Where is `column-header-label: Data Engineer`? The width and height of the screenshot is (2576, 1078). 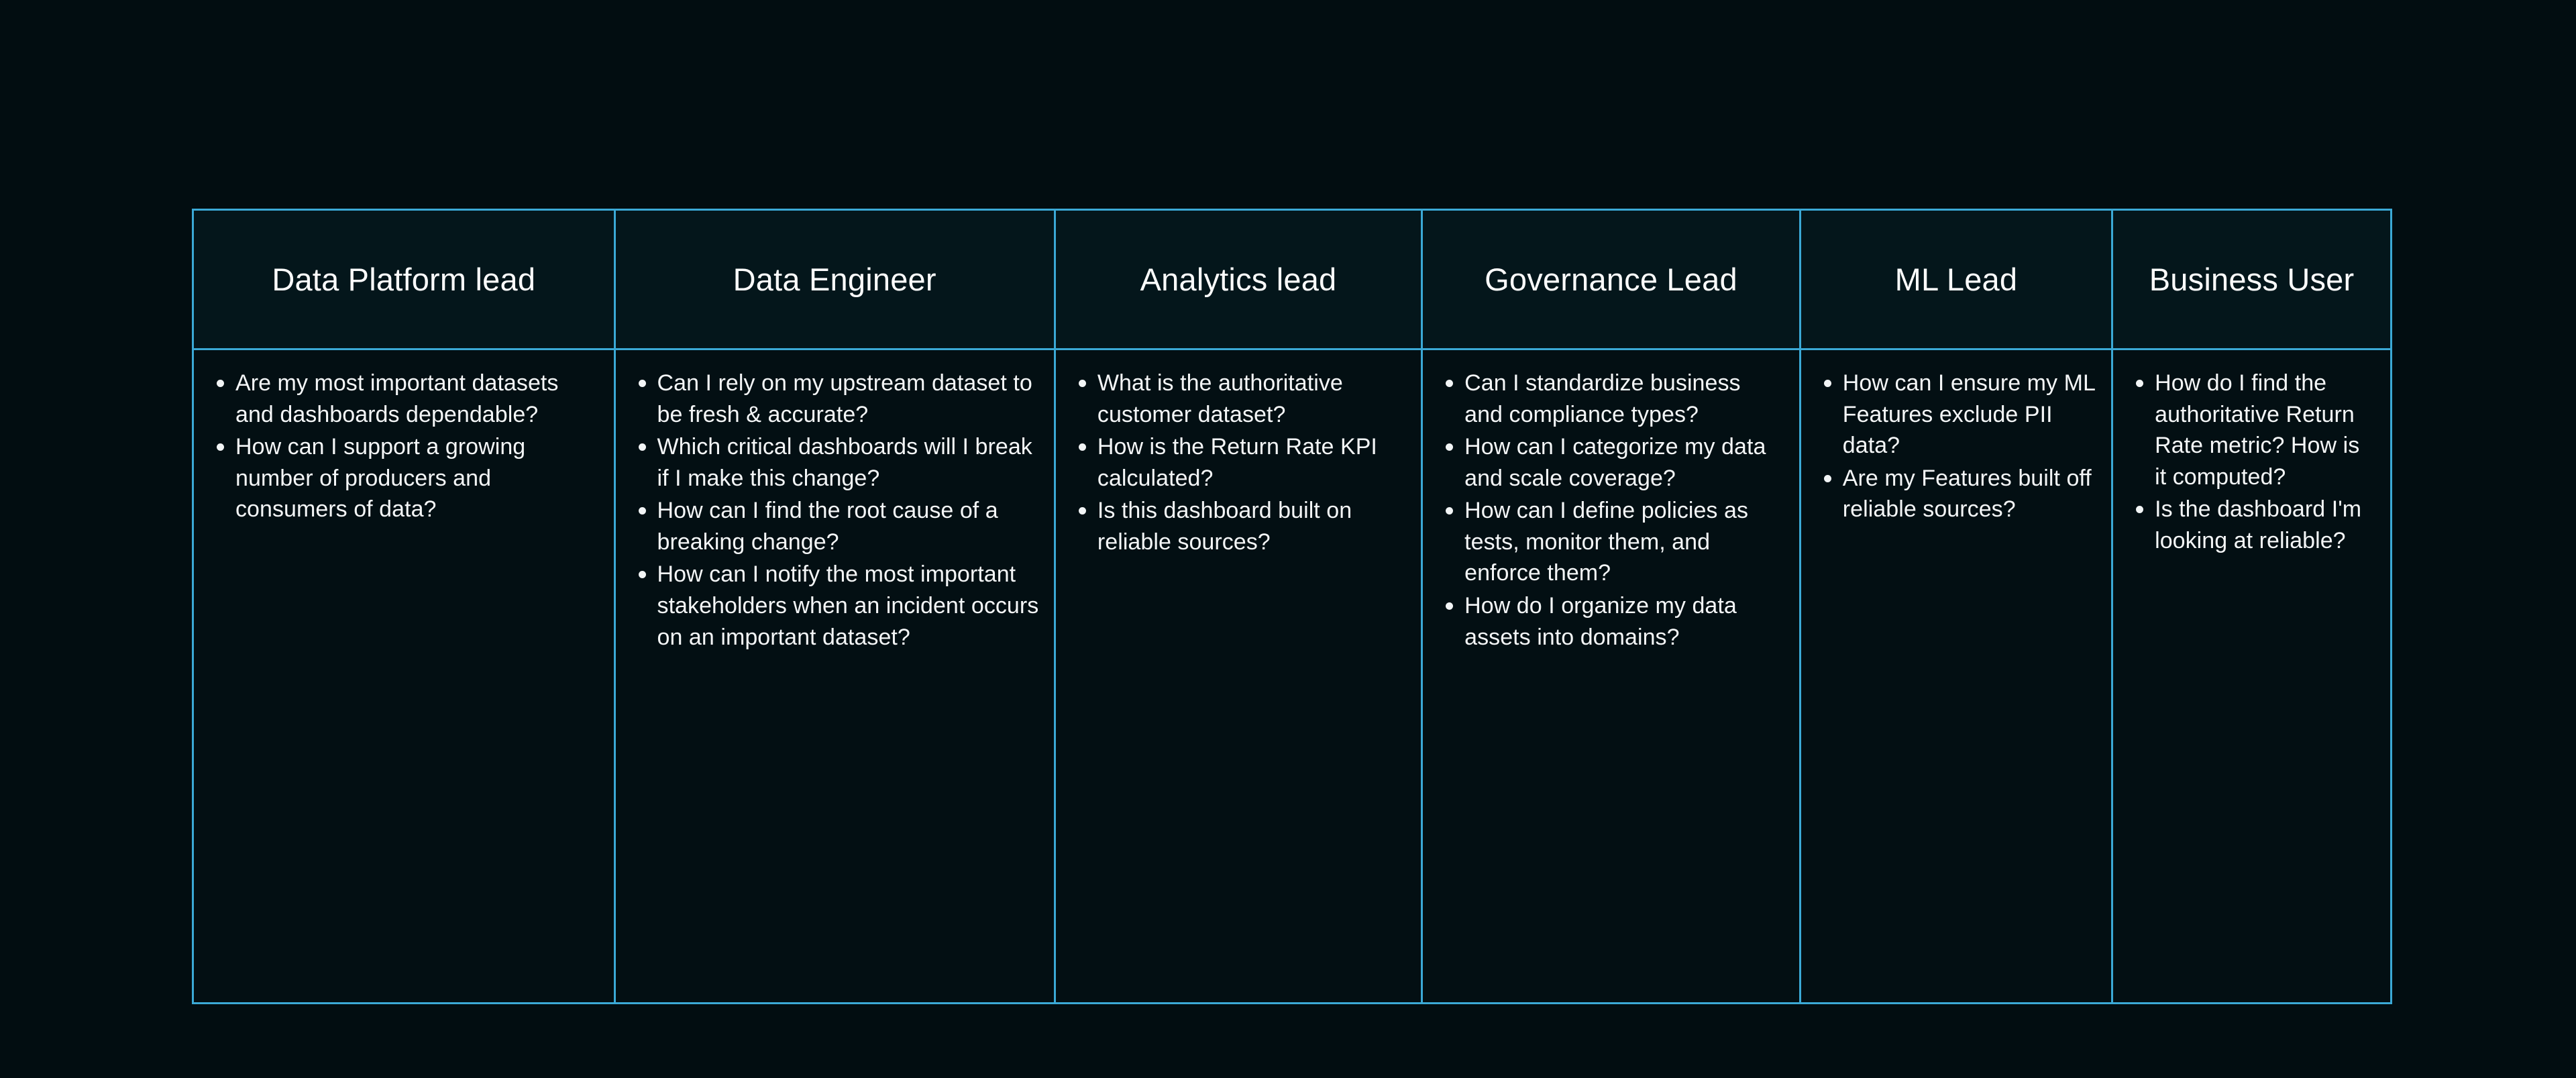 column-header-label: Data Engineer is located at coordinates (834, 279).